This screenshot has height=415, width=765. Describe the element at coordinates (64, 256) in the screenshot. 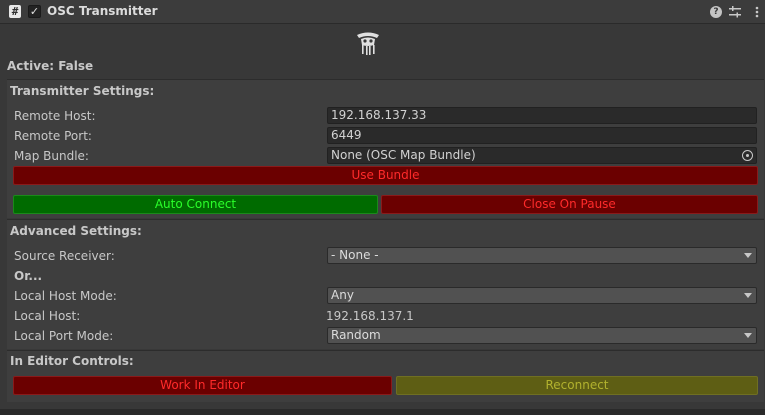

I see `source-receiver-label: Source Receiver:` at that location.